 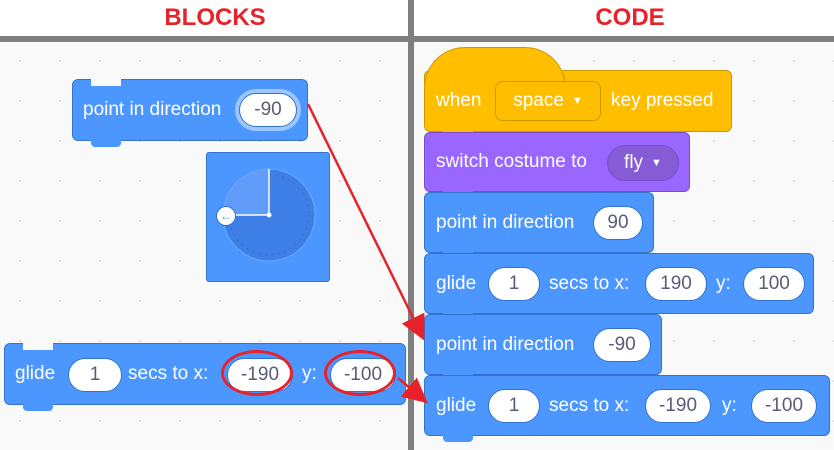 I want to click on when-key-pressed-hat-block: when space ▼ key pressed, so click(x=578, y=92).